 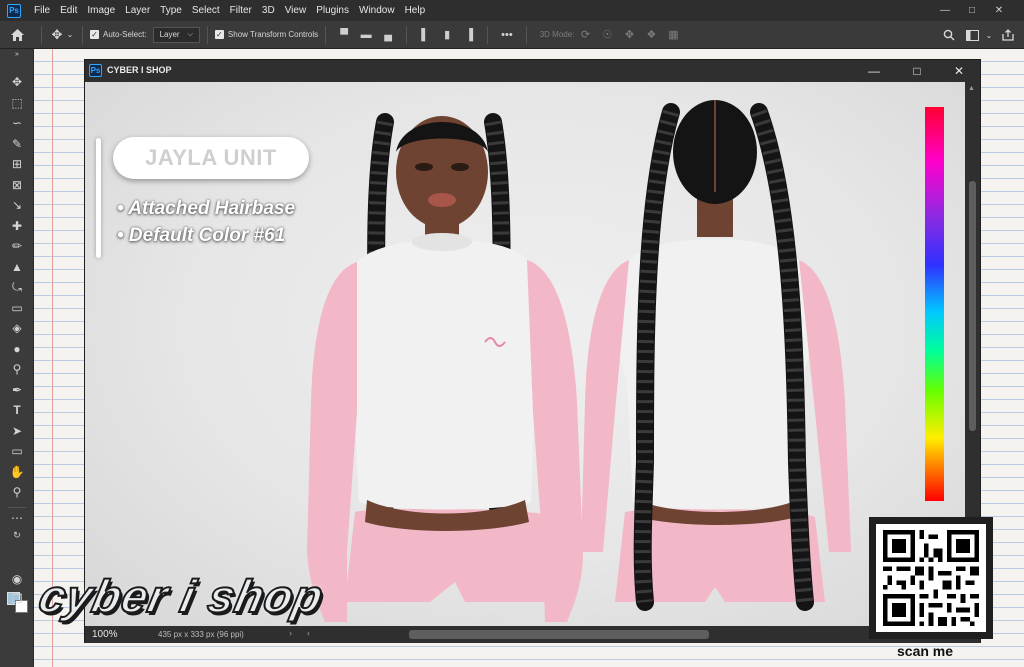 I want to click on chevron-down-icon: ⌵, so click(x=190, y=34).